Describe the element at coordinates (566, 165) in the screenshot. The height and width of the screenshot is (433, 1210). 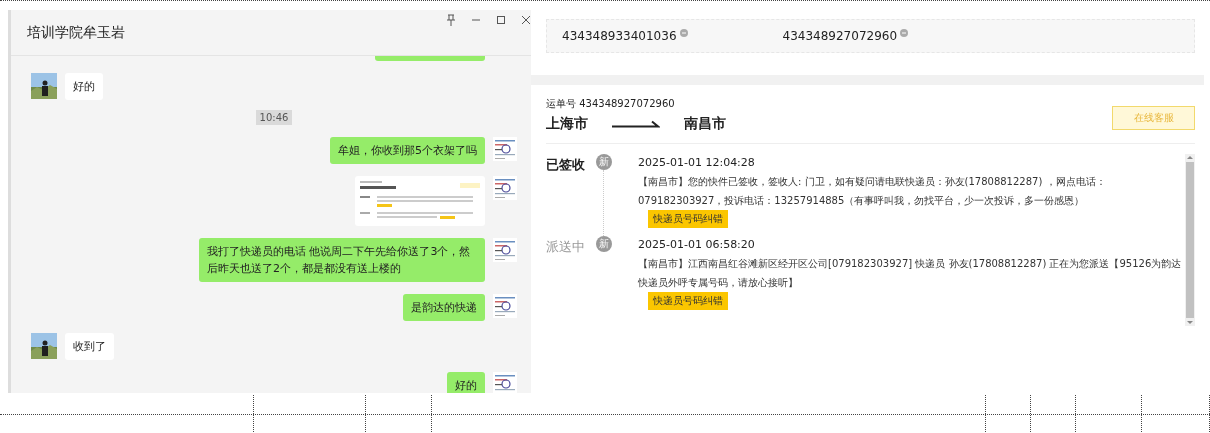
I see `status-label: 已签收` at that location.